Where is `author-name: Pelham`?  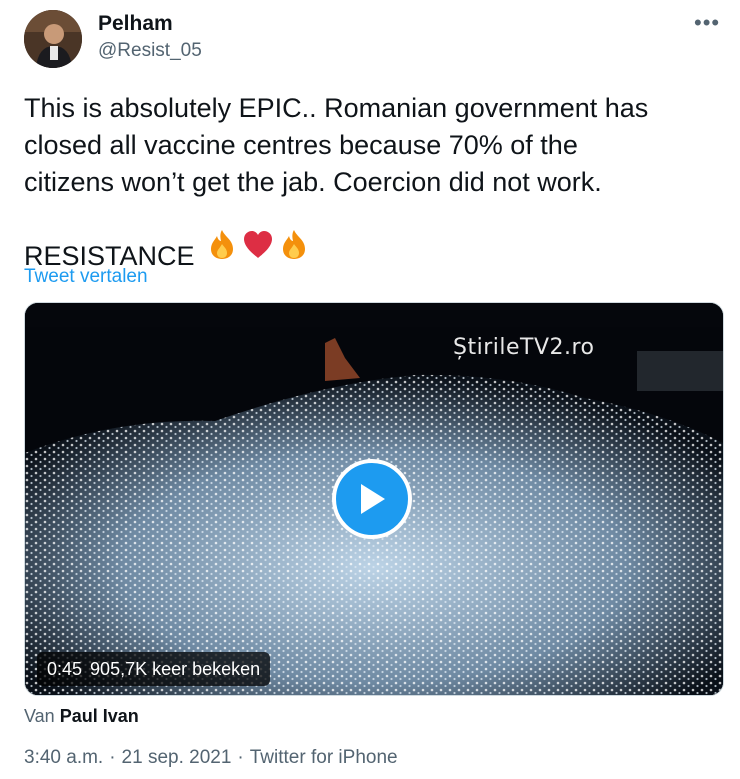 author-name: Pelham is located at coordinates (135, 24).